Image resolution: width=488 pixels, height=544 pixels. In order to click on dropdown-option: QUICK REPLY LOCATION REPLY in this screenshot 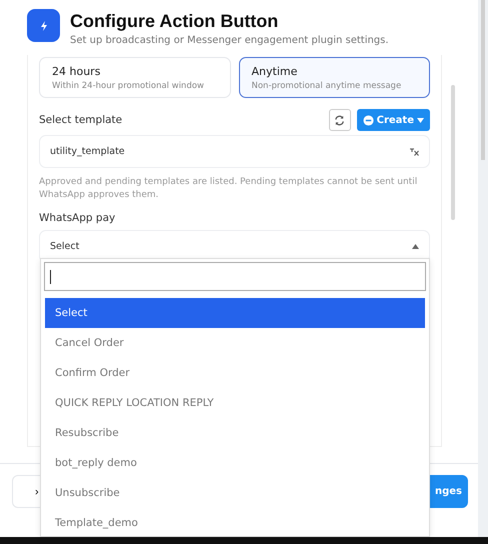, I will do `click(235, 403)`.